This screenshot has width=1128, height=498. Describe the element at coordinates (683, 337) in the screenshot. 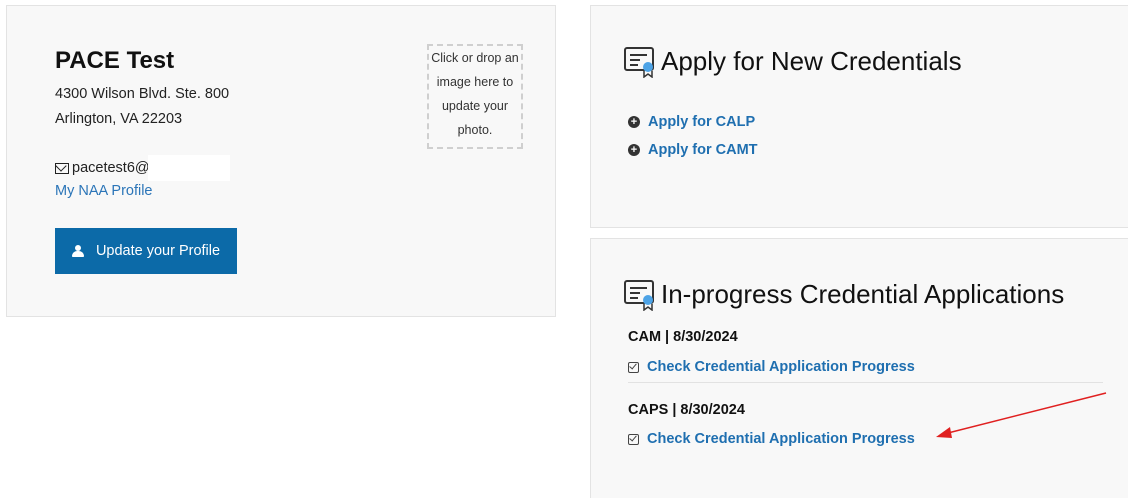

I see `application-label-cam: CAM | 8/30/2024` at that location.